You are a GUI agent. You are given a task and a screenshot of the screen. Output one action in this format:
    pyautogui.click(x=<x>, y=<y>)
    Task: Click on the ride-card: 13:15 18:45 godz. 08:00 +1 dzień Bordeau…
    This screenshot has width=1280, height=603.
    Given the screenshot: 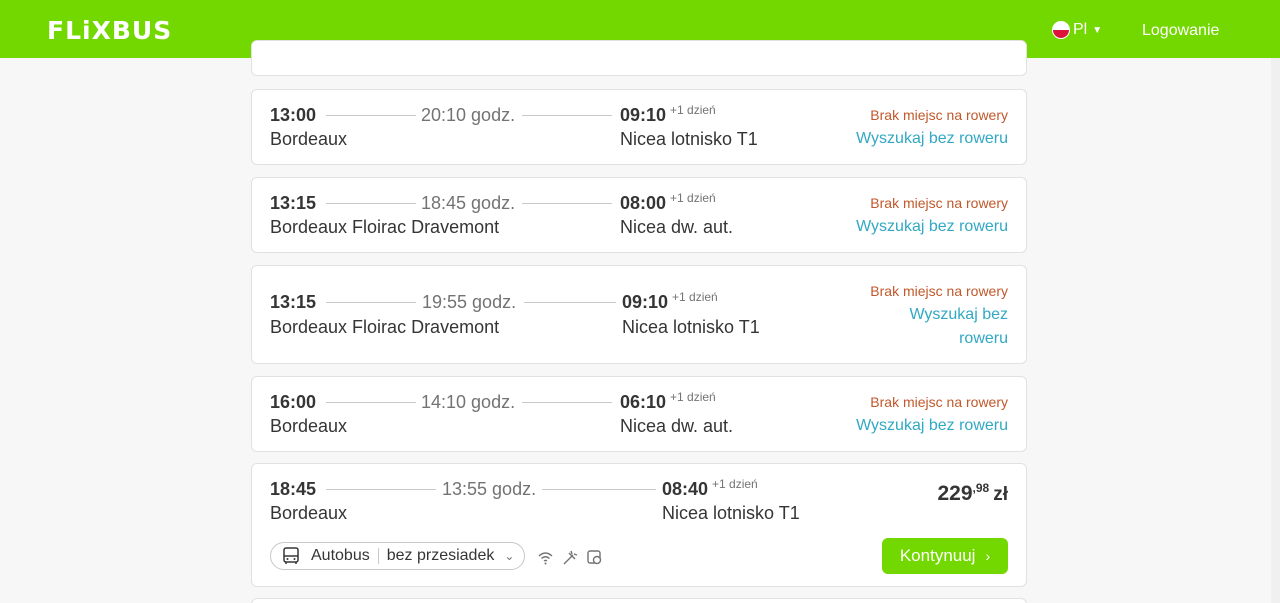 What is the action you would take?
    pyautogui.click(x=639, y=215)
    